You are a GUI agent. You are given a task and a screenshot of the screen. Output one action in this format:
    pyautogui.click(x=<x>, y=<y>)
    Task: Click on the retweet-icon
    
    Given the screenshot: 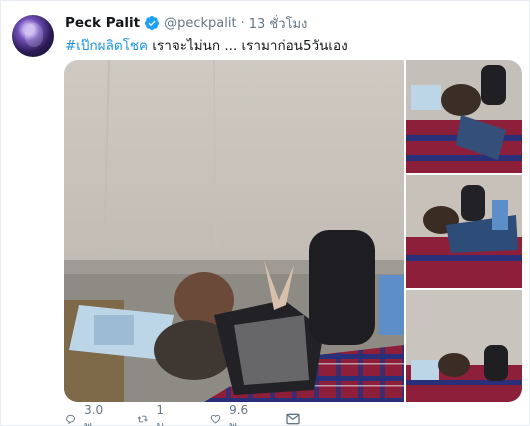 What is the action you would take?
    pyautogui.click(x=142, y=419)
    